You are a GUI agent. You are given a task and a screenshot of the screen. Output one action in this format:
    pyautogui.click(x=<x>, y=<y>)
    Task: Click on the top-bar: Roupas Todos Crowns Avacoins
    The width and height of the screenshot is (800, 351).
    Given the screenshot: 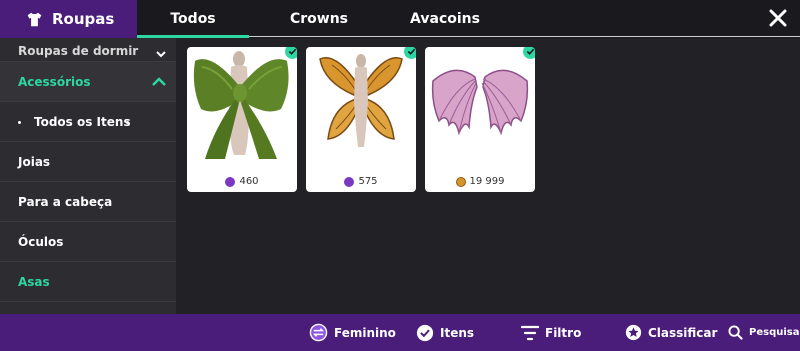 What is the action you would take?
    pyautogui.click(x=400, y=19)
    